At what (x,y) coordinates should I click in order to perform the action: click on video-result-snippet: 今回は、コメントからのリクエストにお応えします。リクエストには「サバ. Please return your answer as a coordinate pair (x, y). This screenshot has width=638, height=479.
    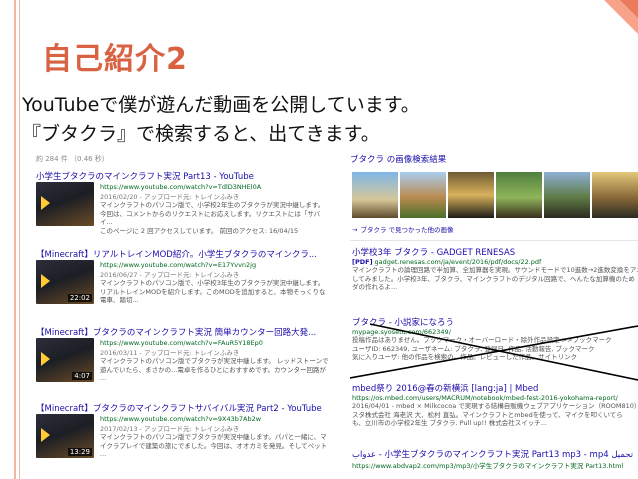
    Looking at the image, I should click on (210, 213).